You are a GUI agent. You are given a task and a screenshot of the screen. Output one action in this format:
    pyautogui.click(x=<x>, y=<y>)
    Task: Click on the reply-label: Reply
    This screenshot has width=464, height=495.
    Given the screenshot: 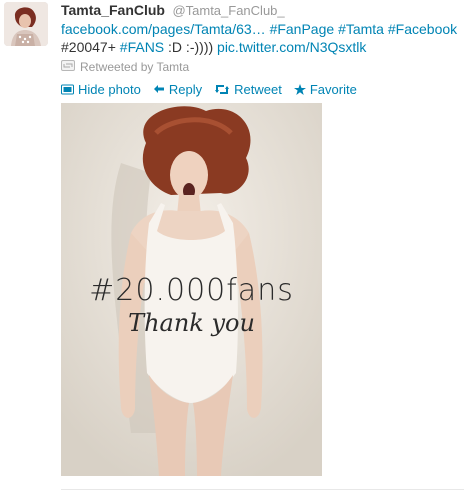 What is the action you would take?
    pyautogui.click(x=185, y=89)
    